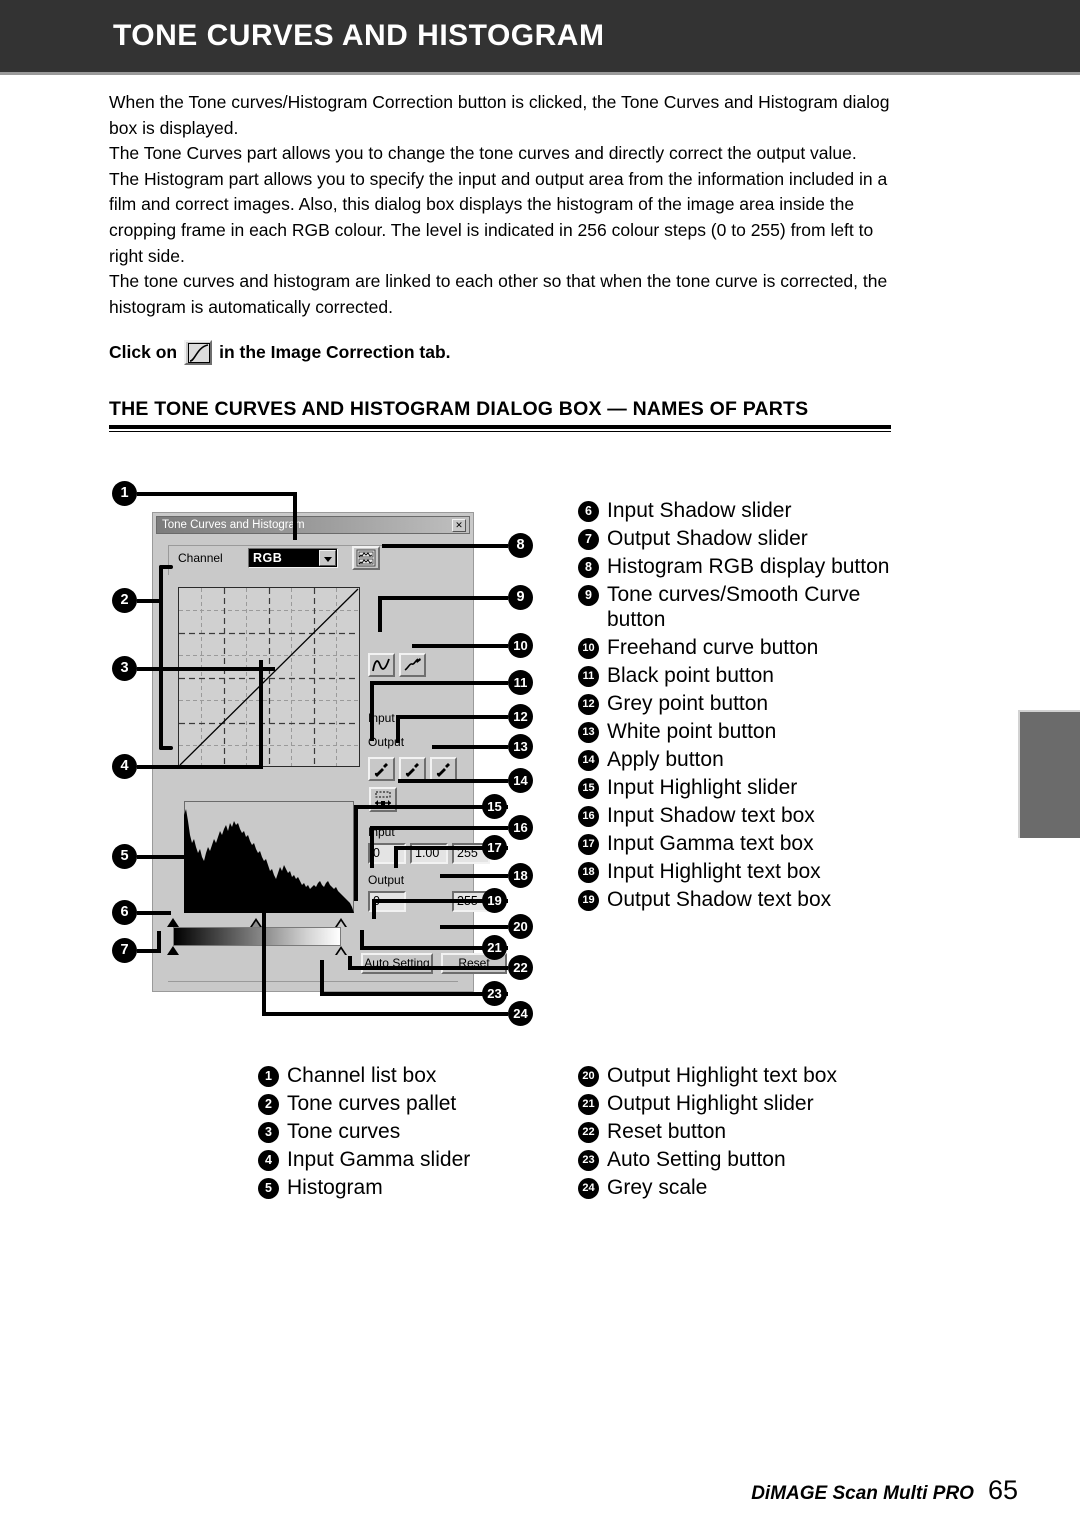 This screenshot has width=1080, height=1528. I want to click on list-item: 24 Grey scale, so click(743, 1187).